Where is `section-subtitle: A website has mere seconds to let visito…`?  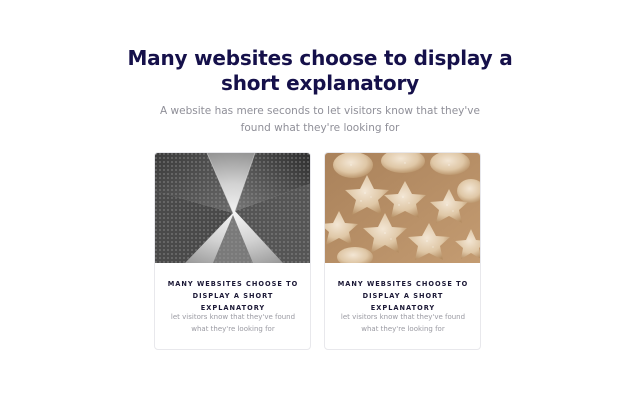
section-subtitle: A website has mere seconds to let visito… is located at coordinates (320, 119).